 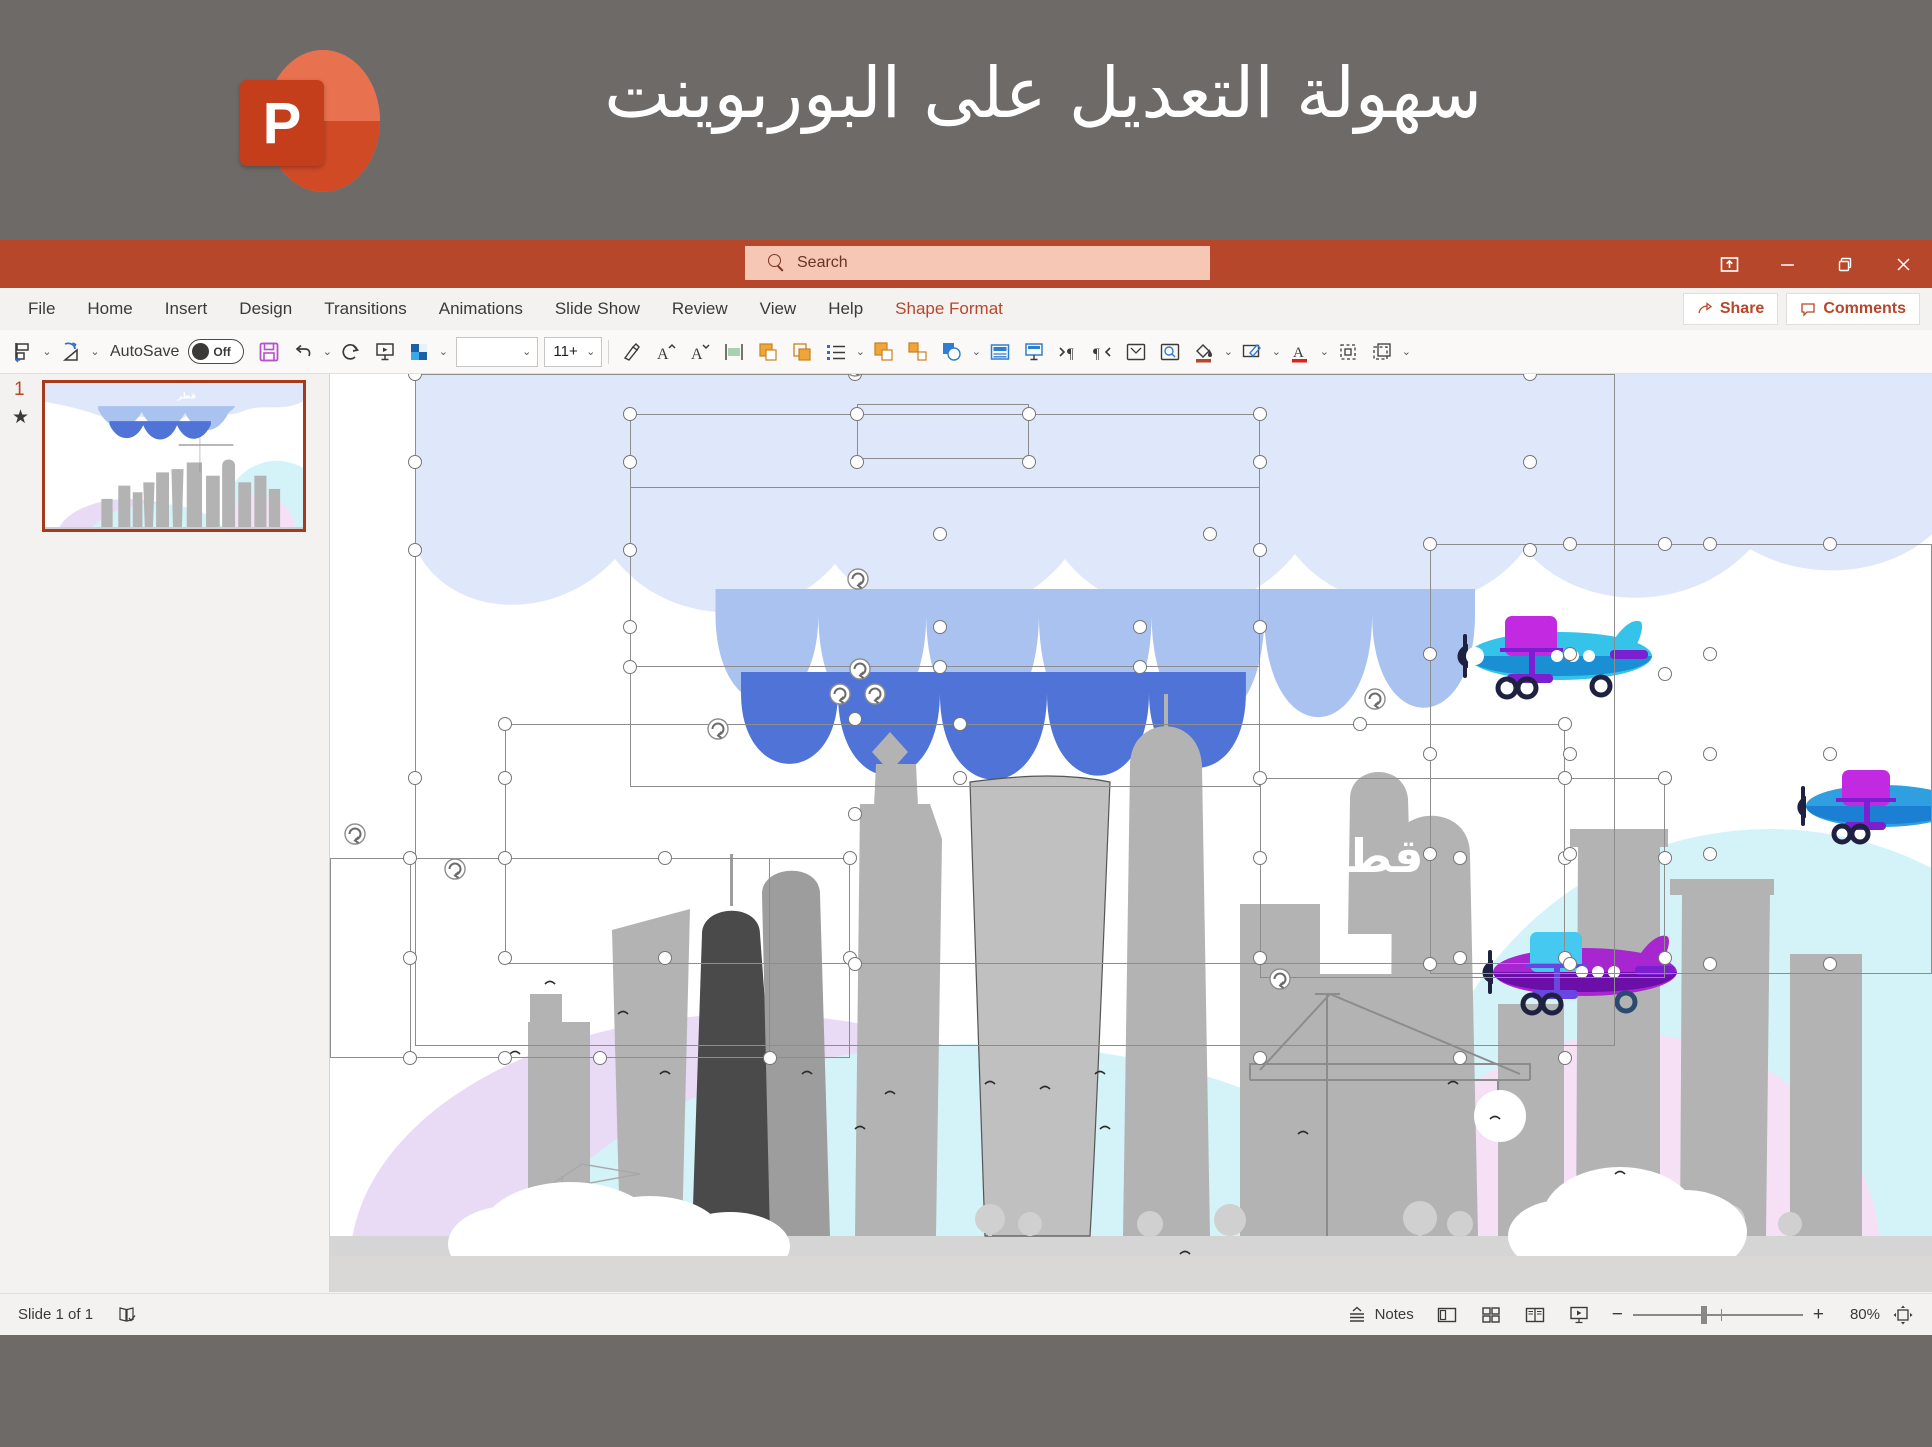 I want to click on shape-outline-dropdown: ⌄, so click(x=1276, y=352).